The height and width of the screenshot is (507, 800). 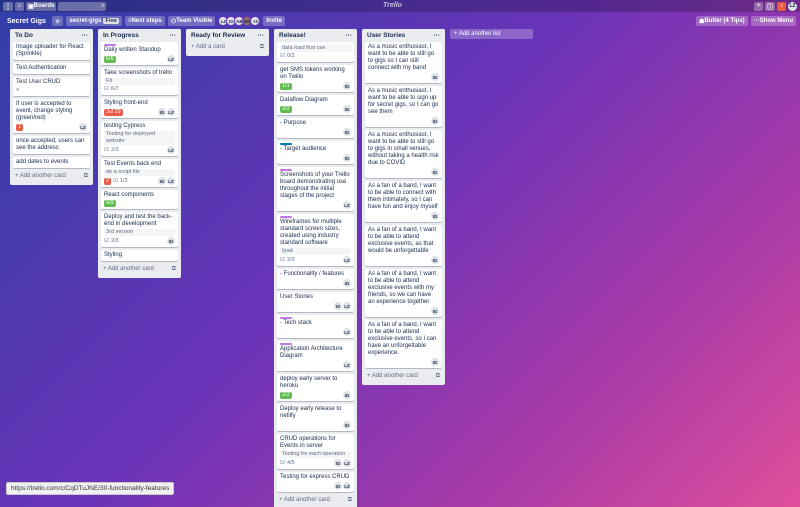 What do you see at coordinates (139, 199) in the screenshot?
I see `card: React components 9/9` at bounding box center [139, 199].